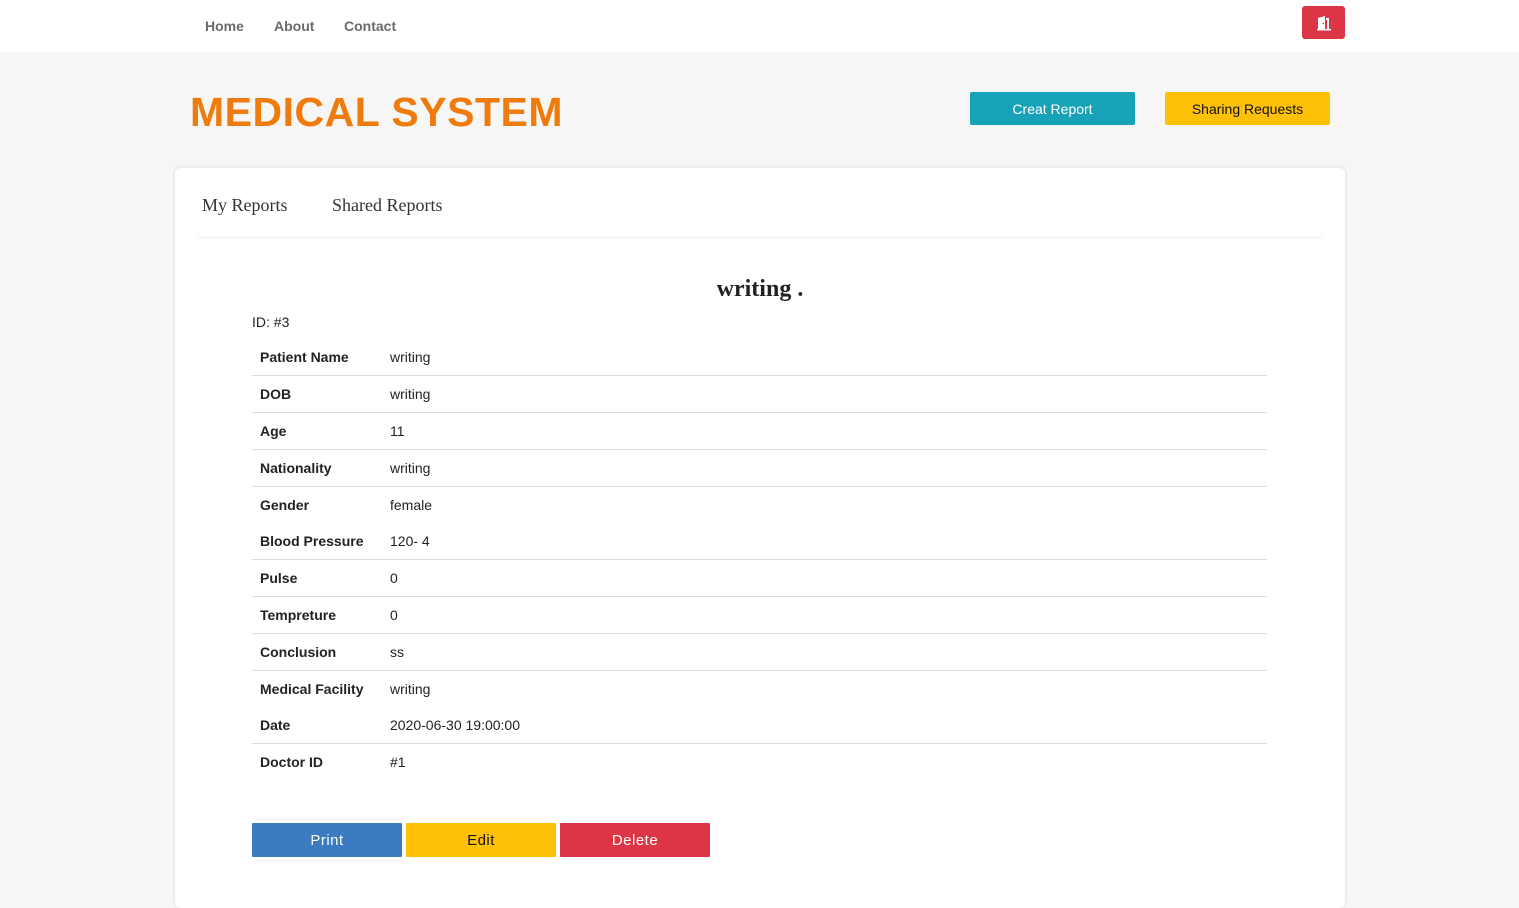 The width and height of the screenshot is (1519, 908). I want to click on table-row: Patient Name writing, so click(759, 357).